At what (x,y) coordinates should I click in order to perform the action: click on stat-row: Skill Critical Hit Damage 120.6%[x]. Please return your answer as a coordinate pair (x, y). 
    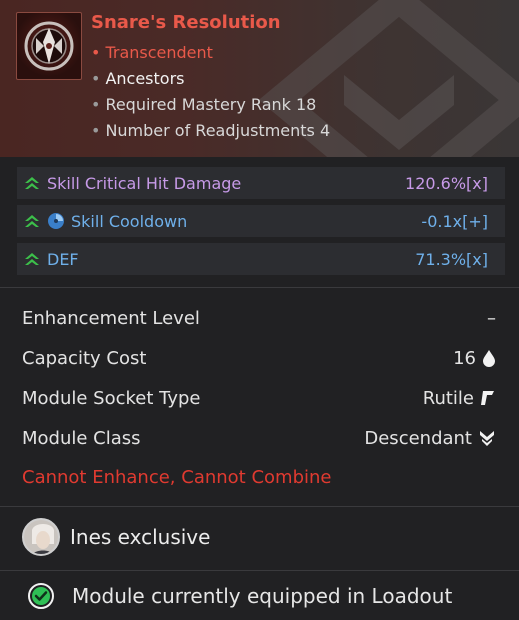
    Looking at the image, I should click on (261, 183).